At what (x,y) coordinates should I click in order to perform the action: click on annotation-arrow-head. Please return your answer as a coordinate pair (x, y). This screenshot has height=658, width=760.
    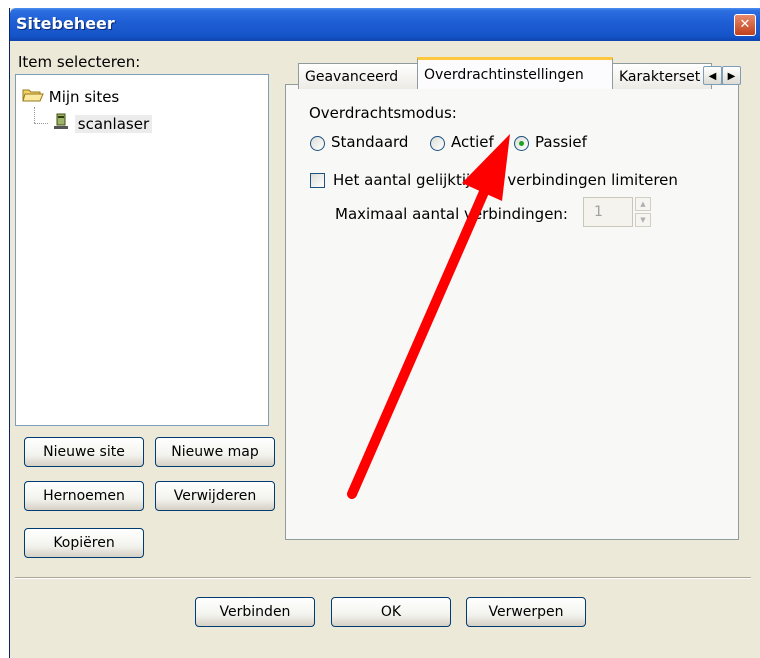
    Looking at the image, I should click on (486, 167).